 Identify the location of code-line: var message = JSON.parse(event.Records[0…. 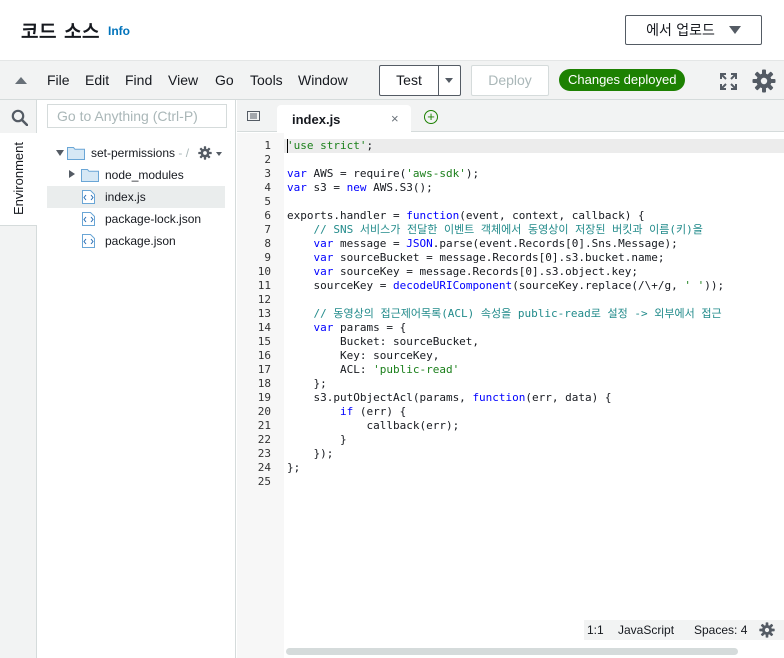
(482, 244).